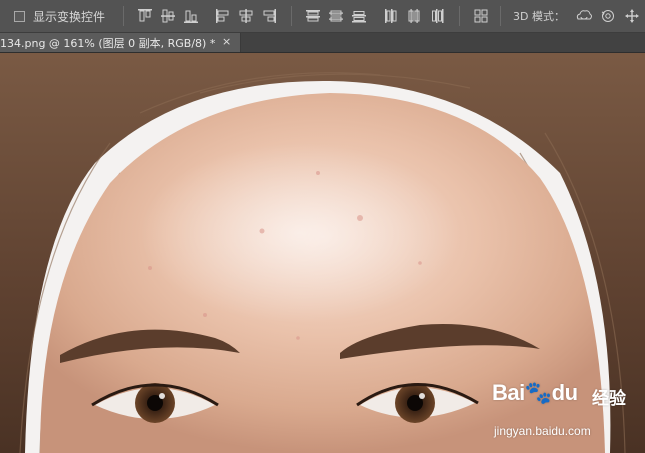 The image size is (645, 453). Describe the element at coordinates (632, 16) in the screenshot. I see `3d-pan-icon` at that location.